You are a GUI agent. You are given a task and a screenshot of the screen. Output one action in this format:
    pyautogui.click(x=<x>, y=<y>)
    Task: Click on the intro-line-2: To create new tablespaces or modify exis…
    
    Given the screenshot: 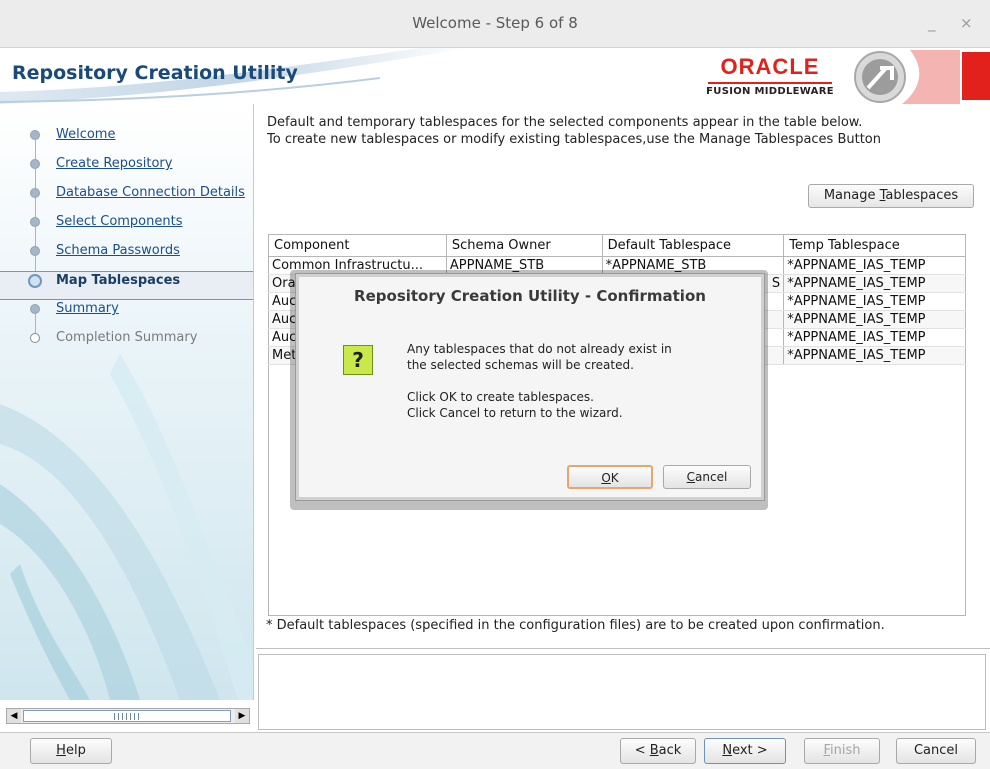 What is the action you would take?
    pyautogui.click(x=574, y=139)
    